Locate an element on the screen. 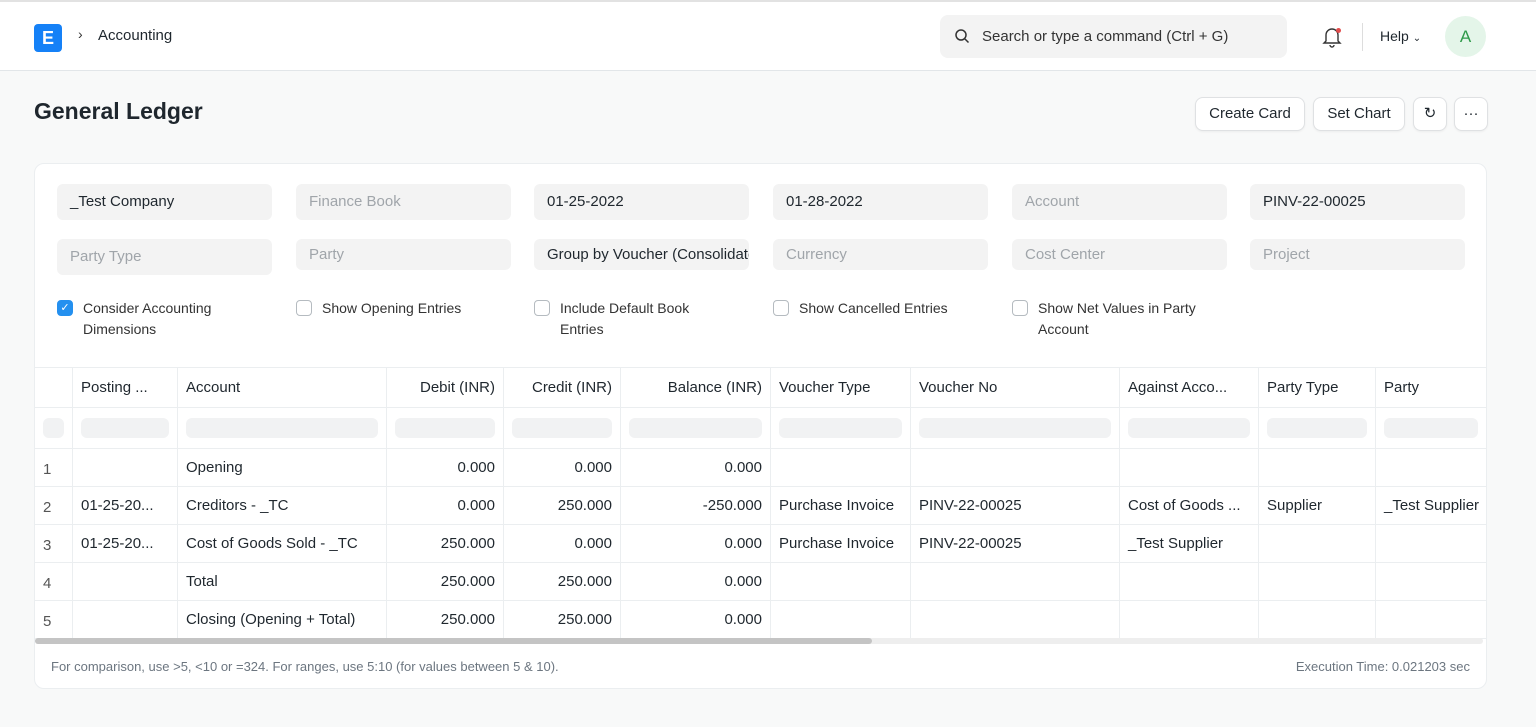  table-cell: Supplier is located at coordinates (1317, 505).